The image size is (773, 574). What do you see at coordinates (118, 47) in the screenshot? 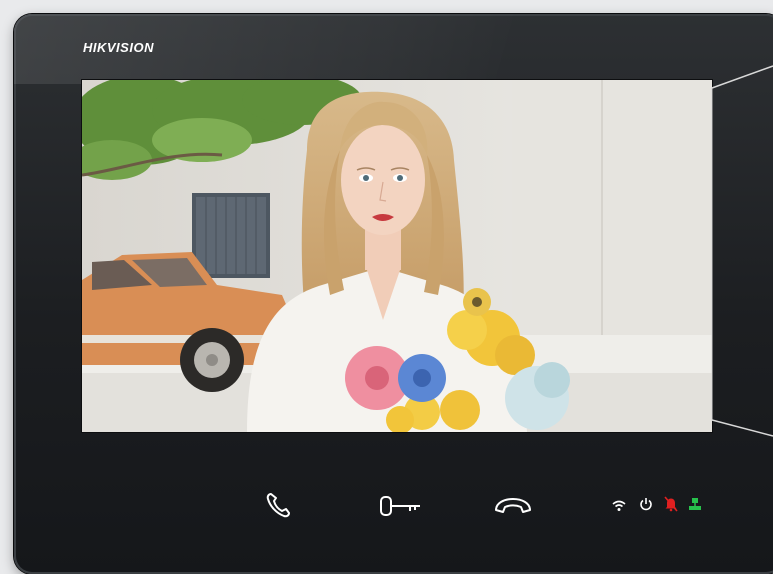
I see `brand-logo: HIKVISION` at bounding box center [118, 47].